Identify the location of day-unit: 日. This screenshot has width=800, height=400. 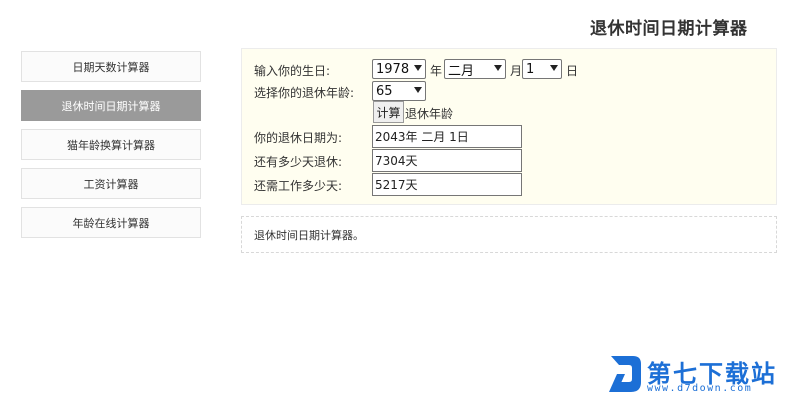
(572, 71).